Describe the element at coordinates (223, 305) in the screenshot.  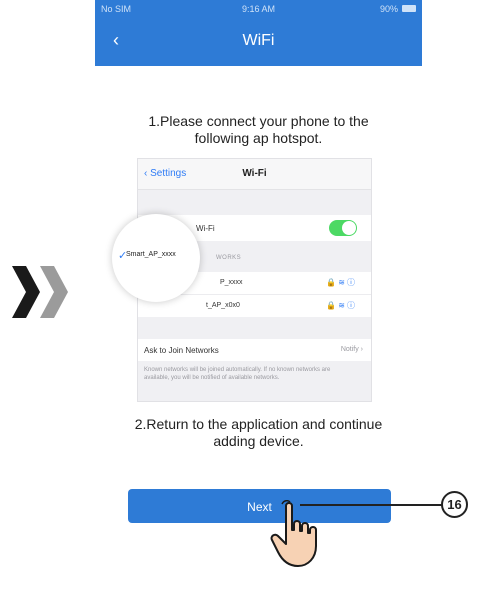
I see `network-name: t_AP_x0x0` at that location.